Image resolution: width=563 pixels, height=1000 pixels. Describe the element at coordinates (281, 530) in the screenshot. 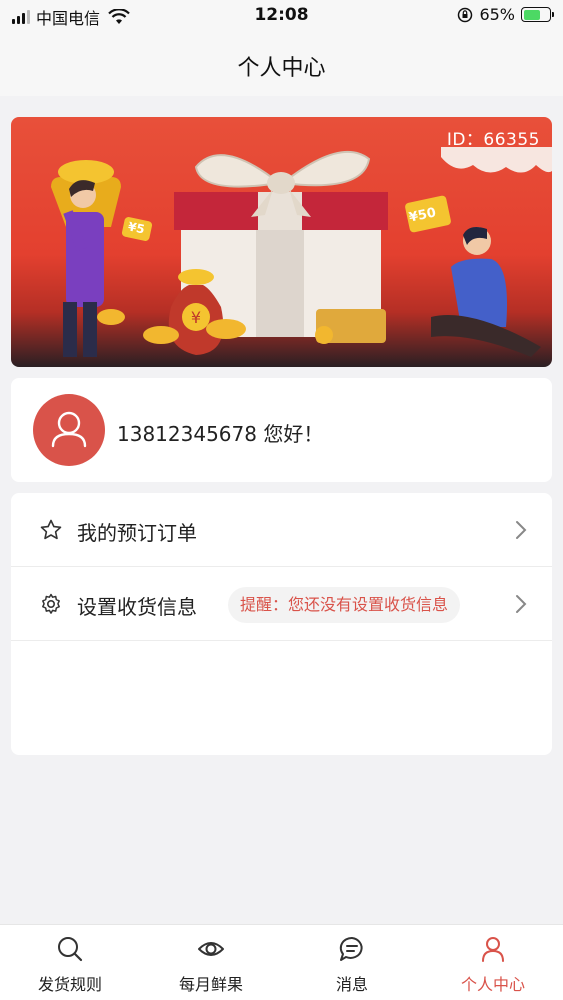

I see `menu-item-orders: 我的预订订单` at that location.